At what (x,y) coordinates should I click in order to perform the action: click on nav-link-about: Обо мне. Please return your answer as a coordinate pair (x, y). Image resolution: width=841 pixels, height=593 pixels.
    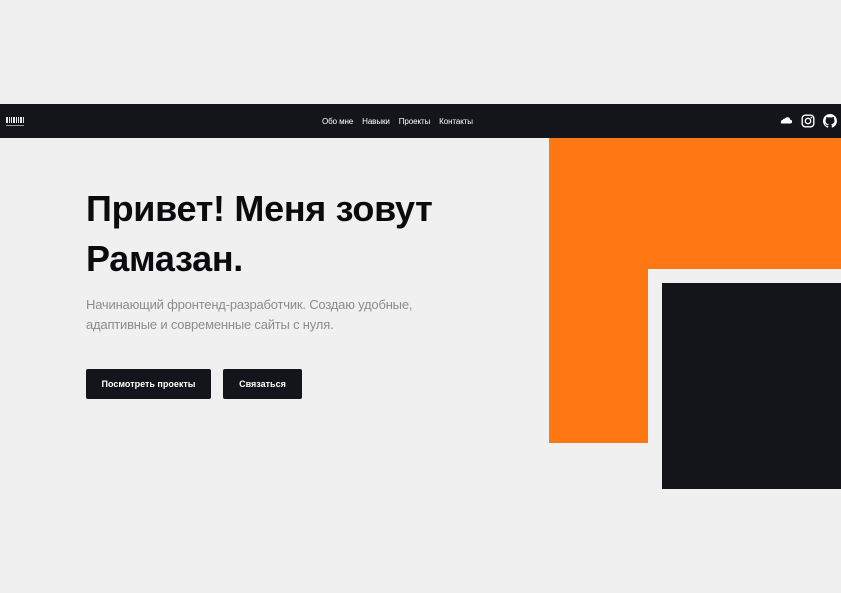
    Looking at the image, I should click on (337, 121).